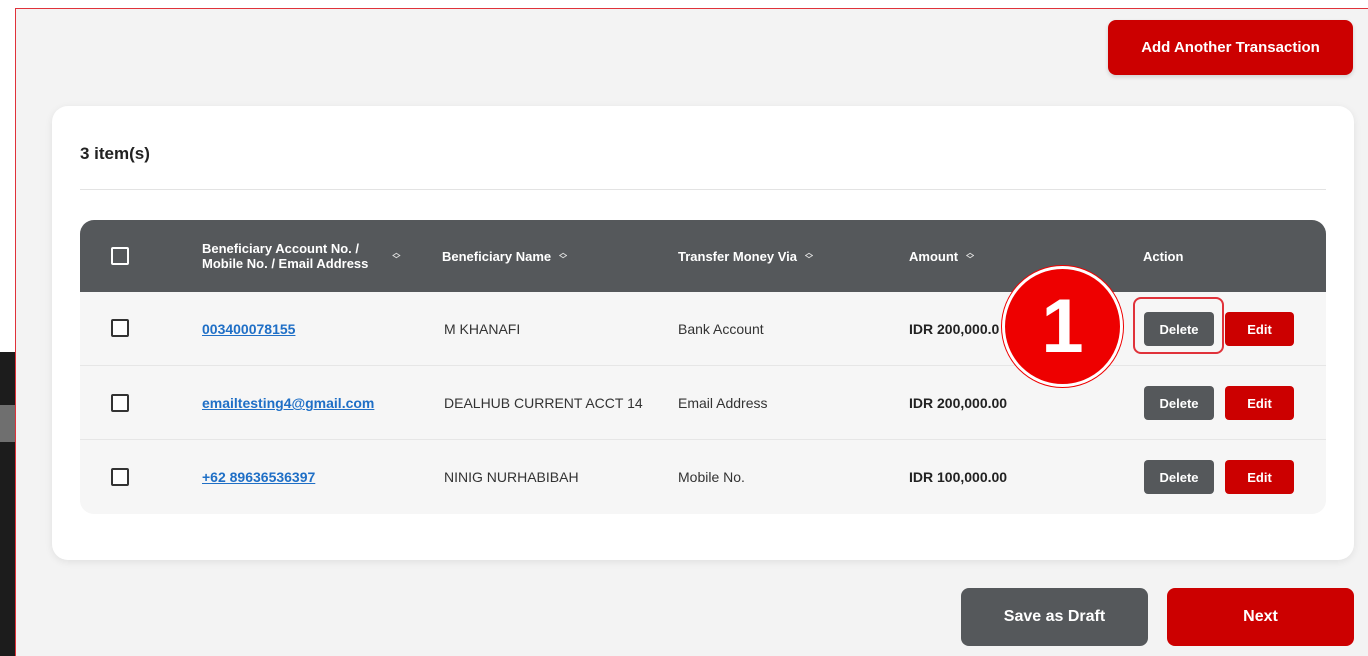 Image resolution: width=1368 pixels, height=656 pixels. Describe the element at coordinates (941, 256) in the screenshot. I see `column-header-amount: Amount ︿ ﹀` at that location.